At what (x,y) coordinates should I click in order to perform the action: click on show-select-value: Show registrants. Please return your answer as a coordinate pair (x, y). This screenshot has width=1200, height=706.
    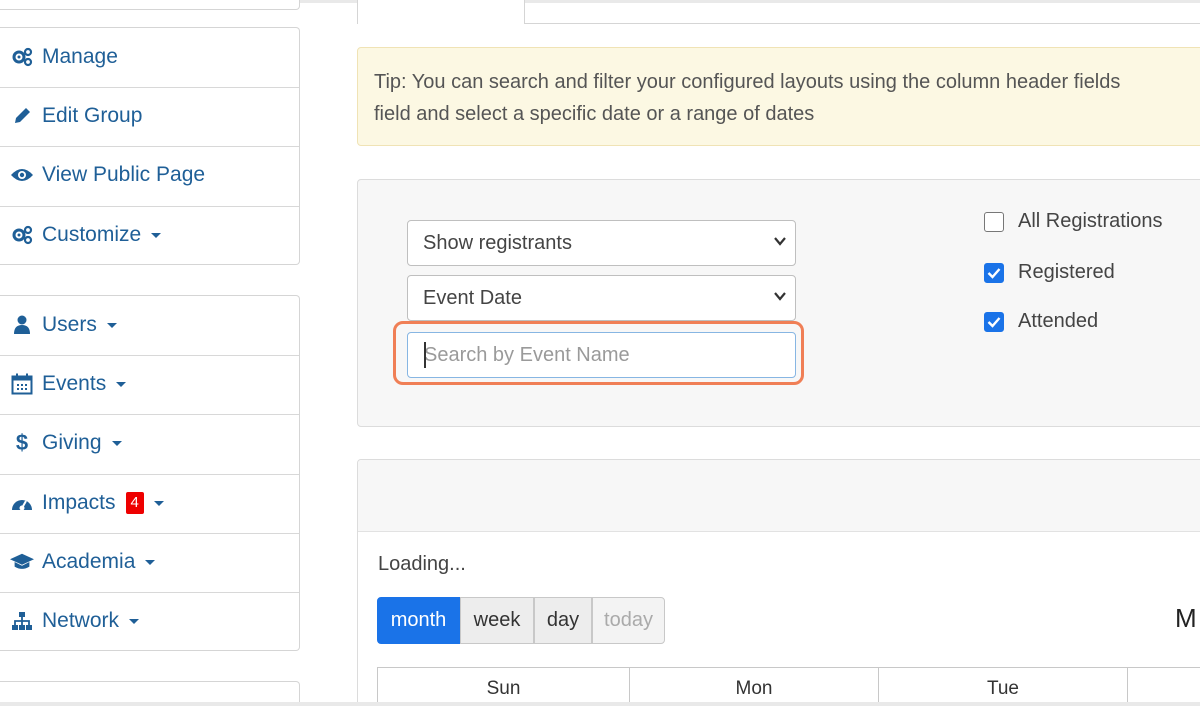
    Looking at the image, I should click on (497, 242).